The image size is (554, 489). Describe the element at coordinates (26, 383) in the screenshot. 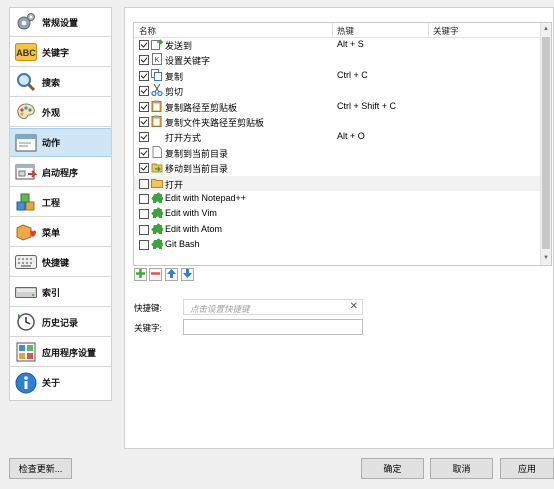

I see `info-icon` at that location.